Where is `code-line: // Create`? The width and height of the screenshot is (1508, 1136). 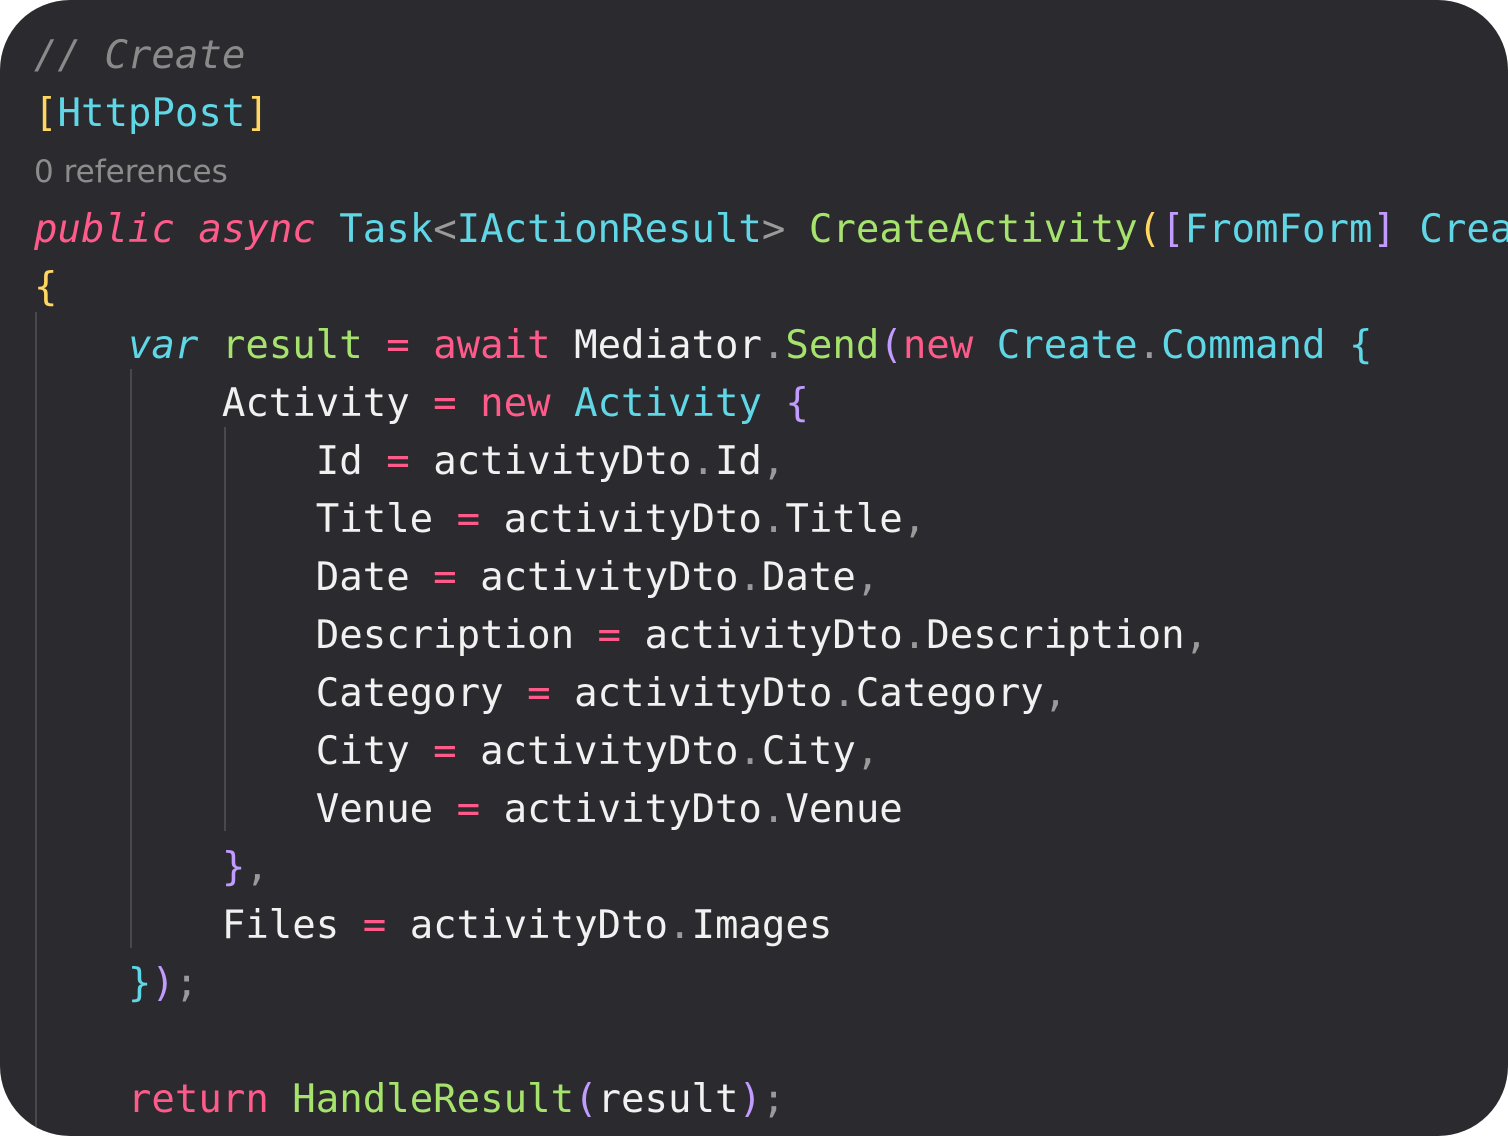 code-line: // Create is located at coordinates (139, 56).